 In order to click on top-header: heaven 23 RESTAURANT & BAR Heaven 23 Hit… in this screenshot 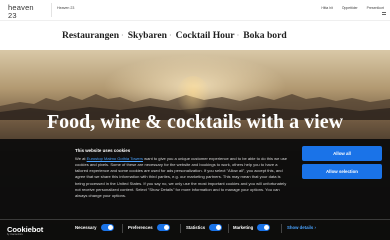, I will do `click(195, 11)`.